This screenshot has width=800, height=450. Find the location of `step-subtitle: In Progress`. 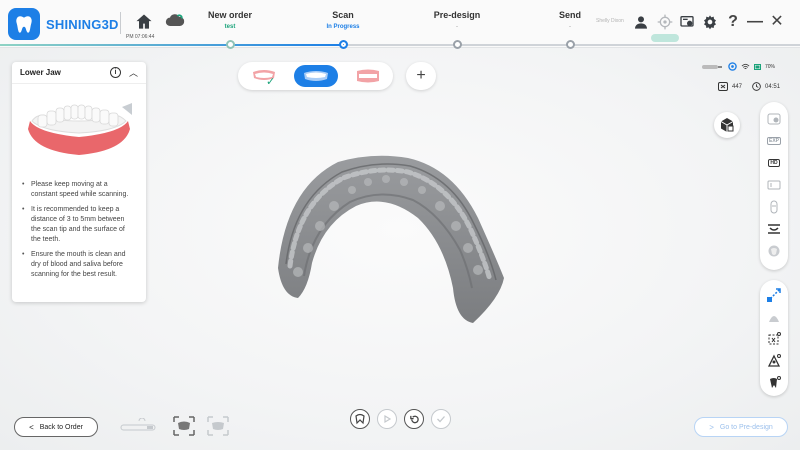

step-subtitle: In Progress is located at coordinates (343, 27).